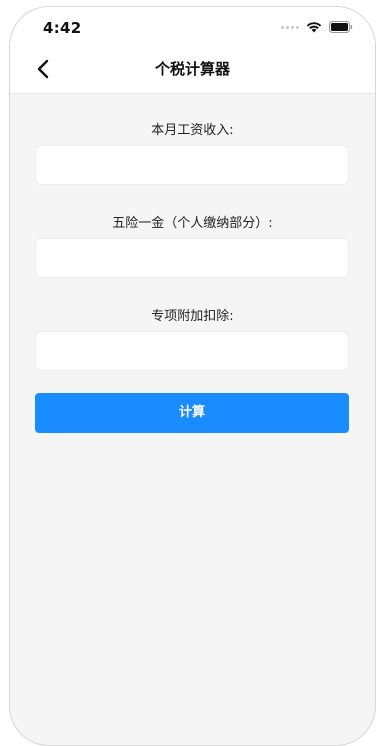 The image size is (389, 746). Describe the element at coordinates (341, 27) in the screenshot. I see `battery-icon` at that location.